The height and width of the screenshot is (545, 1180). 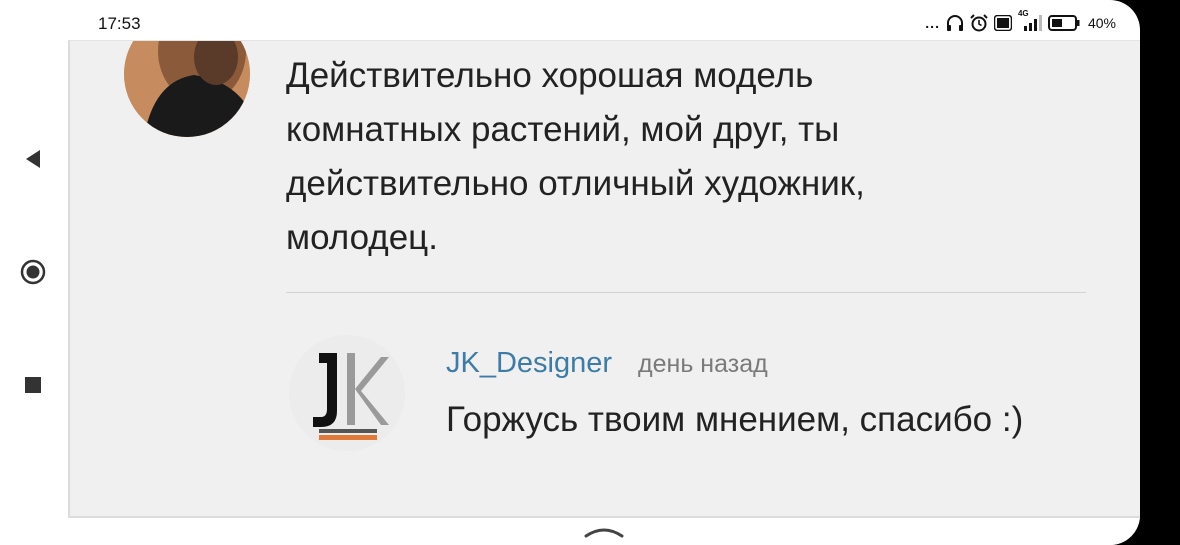 I want to click on reply-author-avatar, so click(x=347, y=393).